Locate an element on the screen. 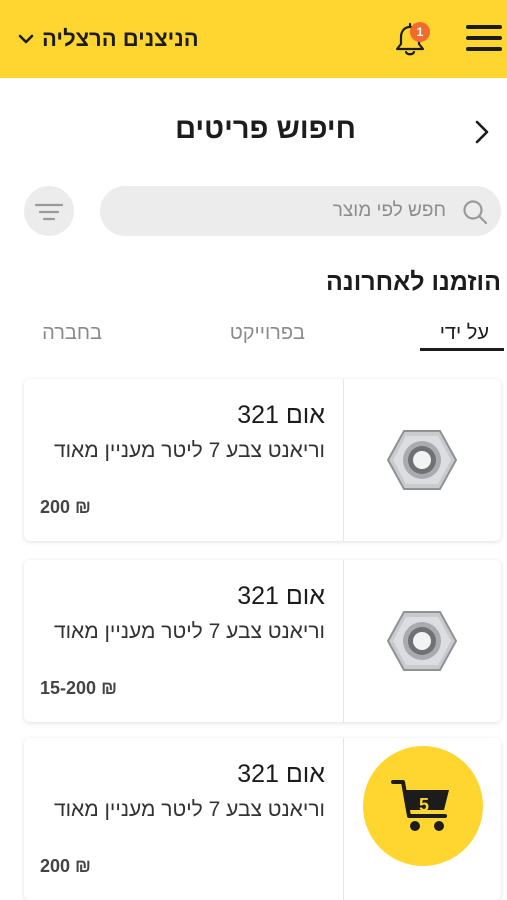 The height and width of the screenshot is (900, 507). search-icon is located at coordinates (475, 212).